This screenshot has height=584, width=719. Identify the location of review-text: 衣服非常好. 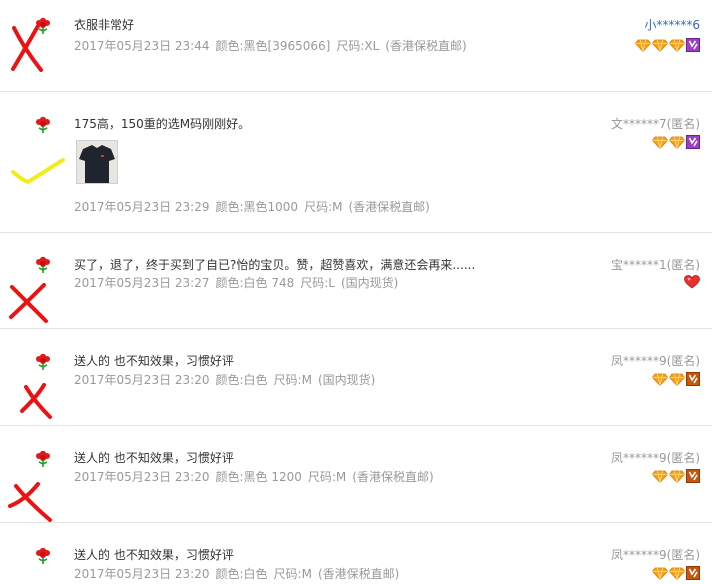
(104, 25).